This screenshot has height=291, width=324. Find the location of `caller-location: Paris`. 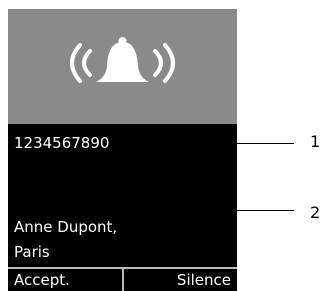

caller-location: Paris is located at coordinates (32, 252).